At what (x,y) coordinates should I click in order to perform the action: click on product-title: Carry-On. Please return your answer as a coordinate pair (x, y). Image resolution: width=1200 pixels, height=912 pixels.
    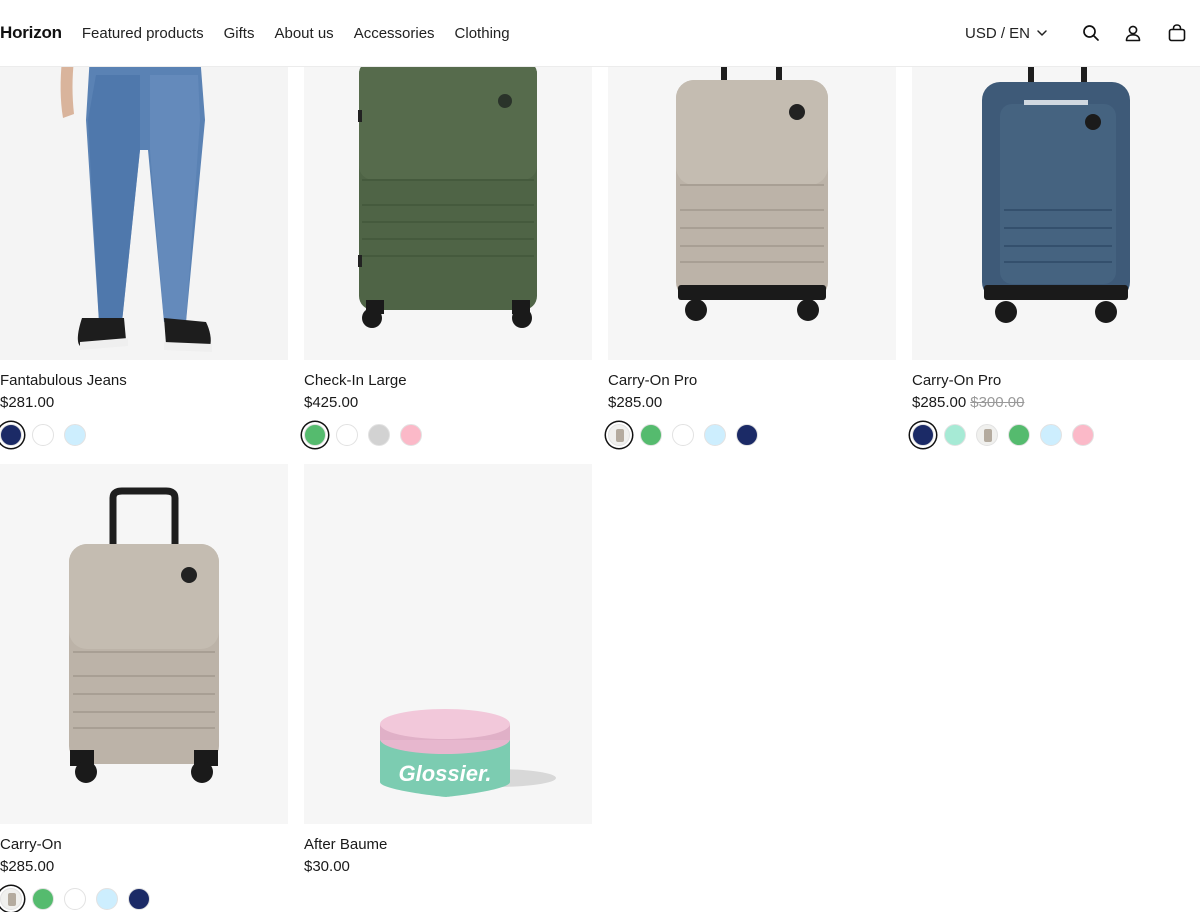
    Looking at the image, I should click on (144, 844).